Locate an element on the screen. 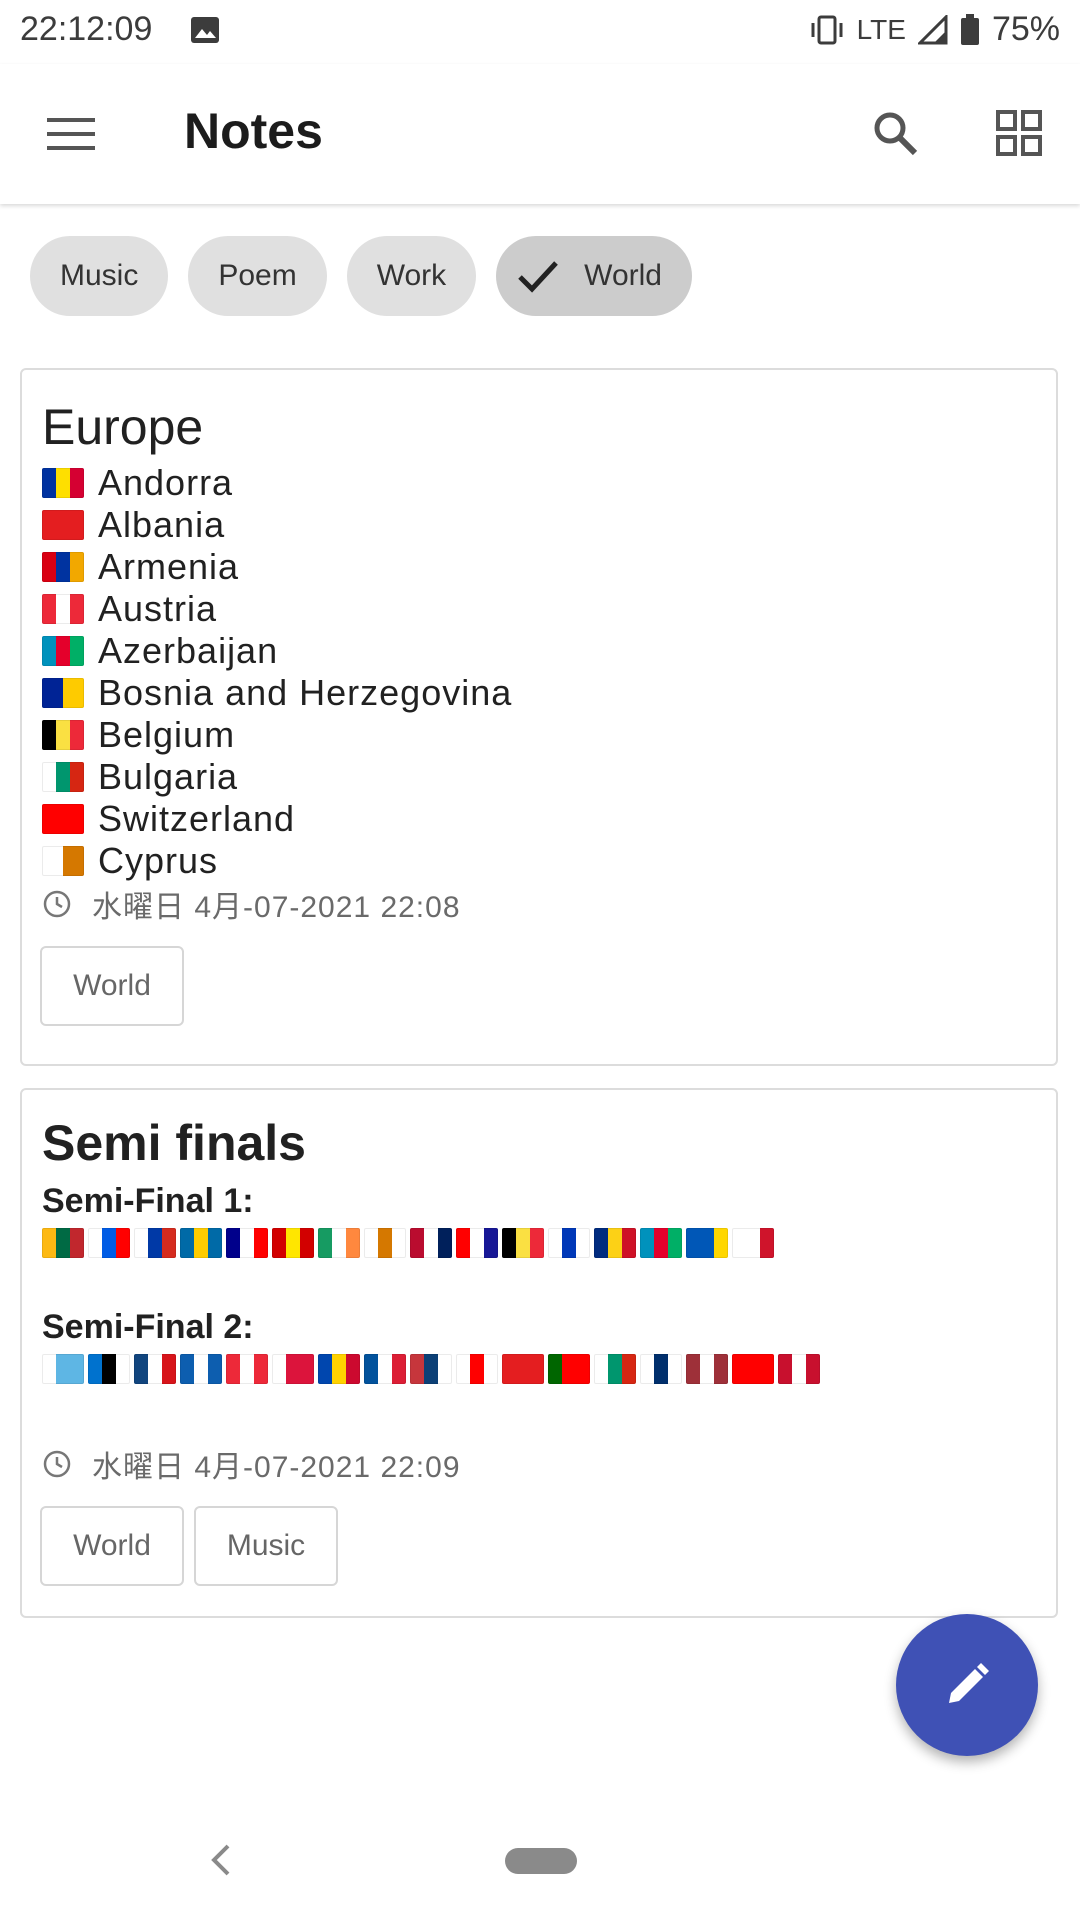 The width and height of the screenshot is (1080, 1920). grid-view-button is located at coordinates (1019, 133).